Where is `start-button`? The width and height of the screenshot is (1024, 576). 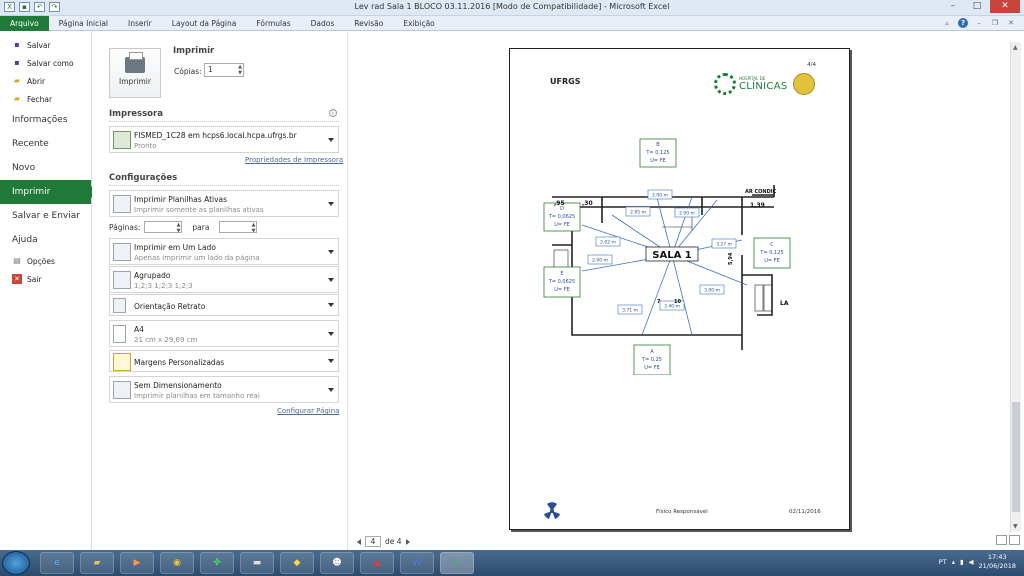
start-button is located at coordinates (16, 563).